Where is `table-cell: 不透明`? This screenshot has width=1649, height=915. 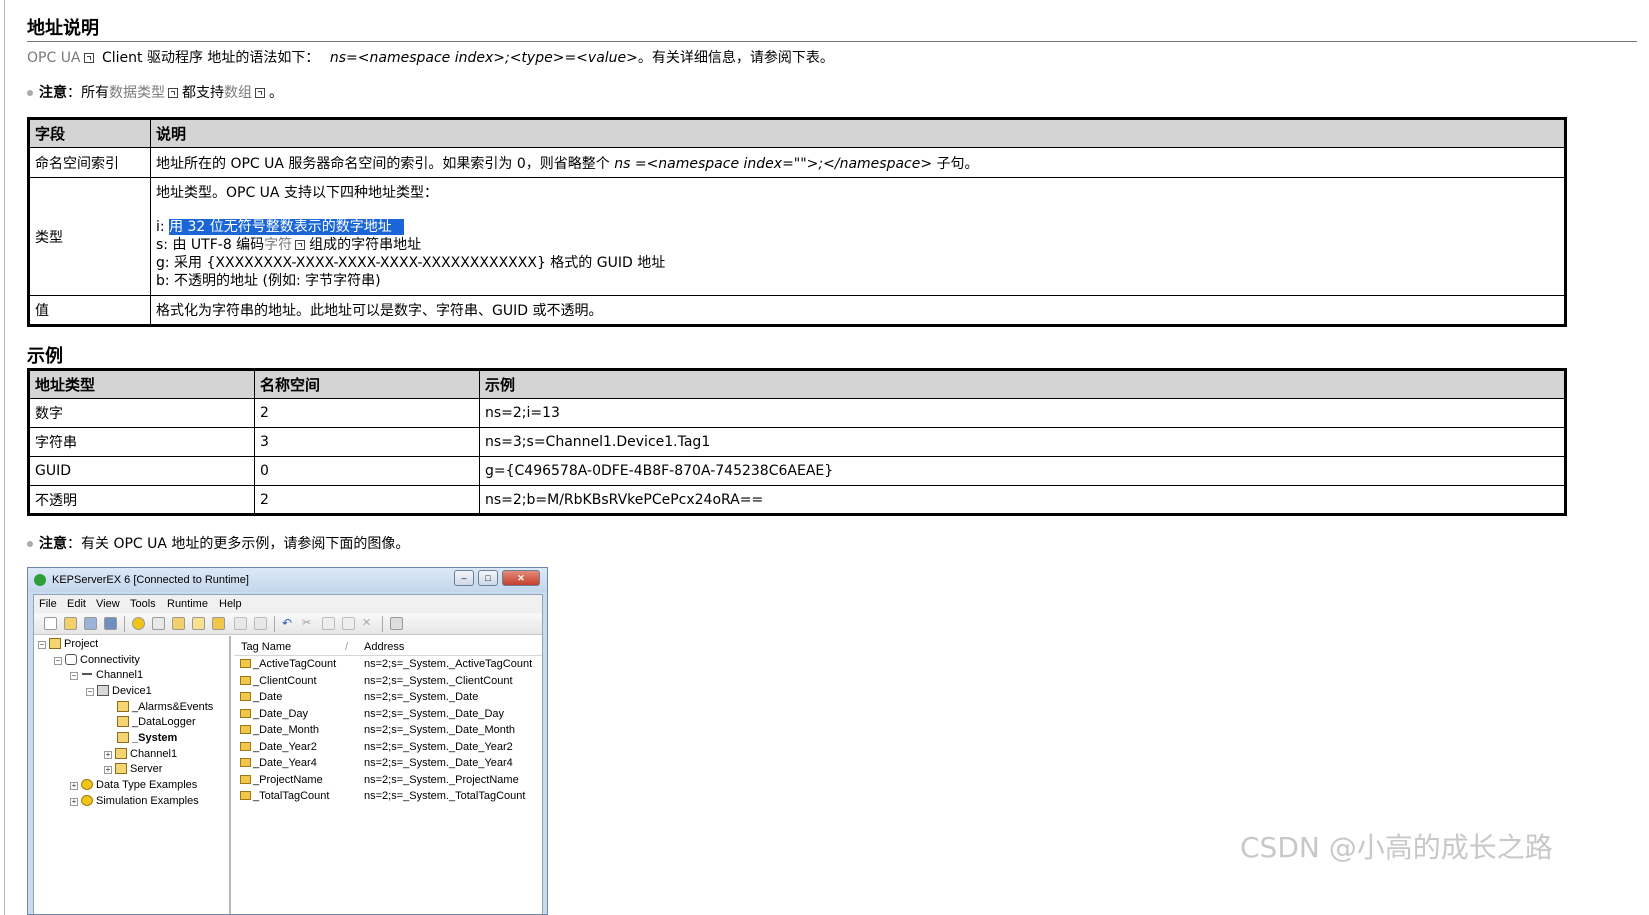
table-cell: 不透明 is located at coordinates (141, 500).